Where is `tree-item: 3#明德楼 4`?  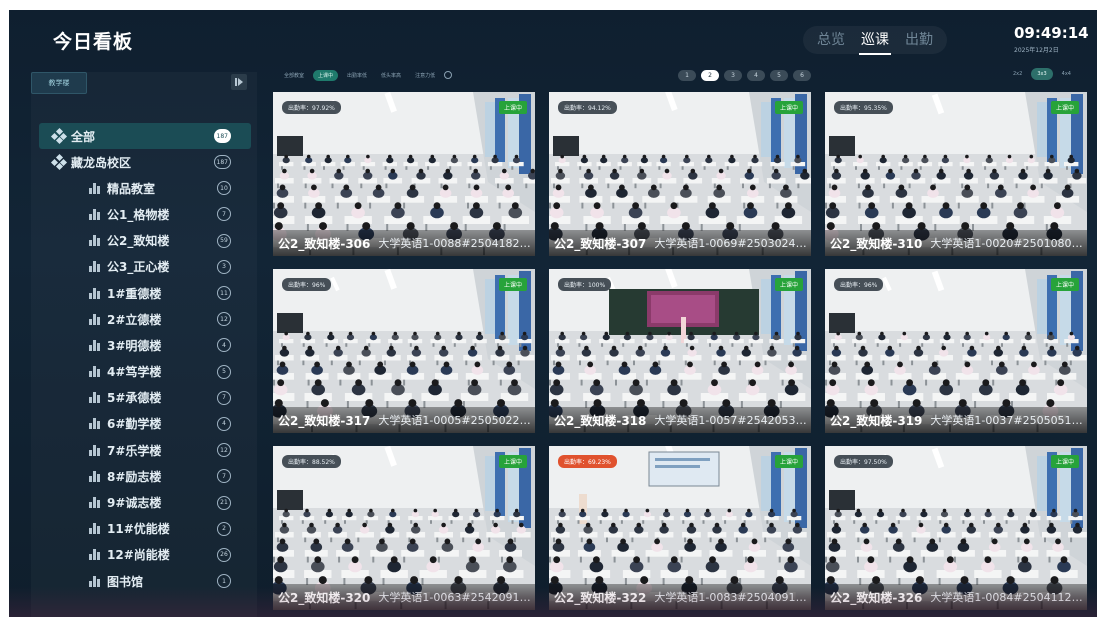
tree-item: 3#明德楼 4 is located at coordinates (145, 345).